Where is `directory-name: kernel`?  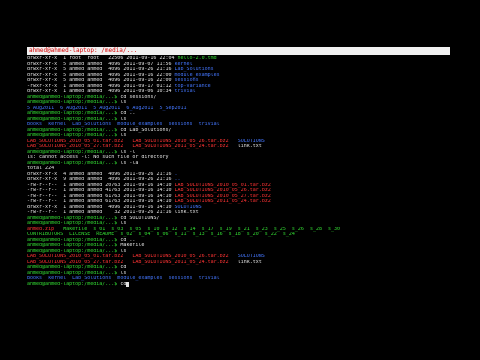
directory-name: kernel is located at coordinates (183, 64).